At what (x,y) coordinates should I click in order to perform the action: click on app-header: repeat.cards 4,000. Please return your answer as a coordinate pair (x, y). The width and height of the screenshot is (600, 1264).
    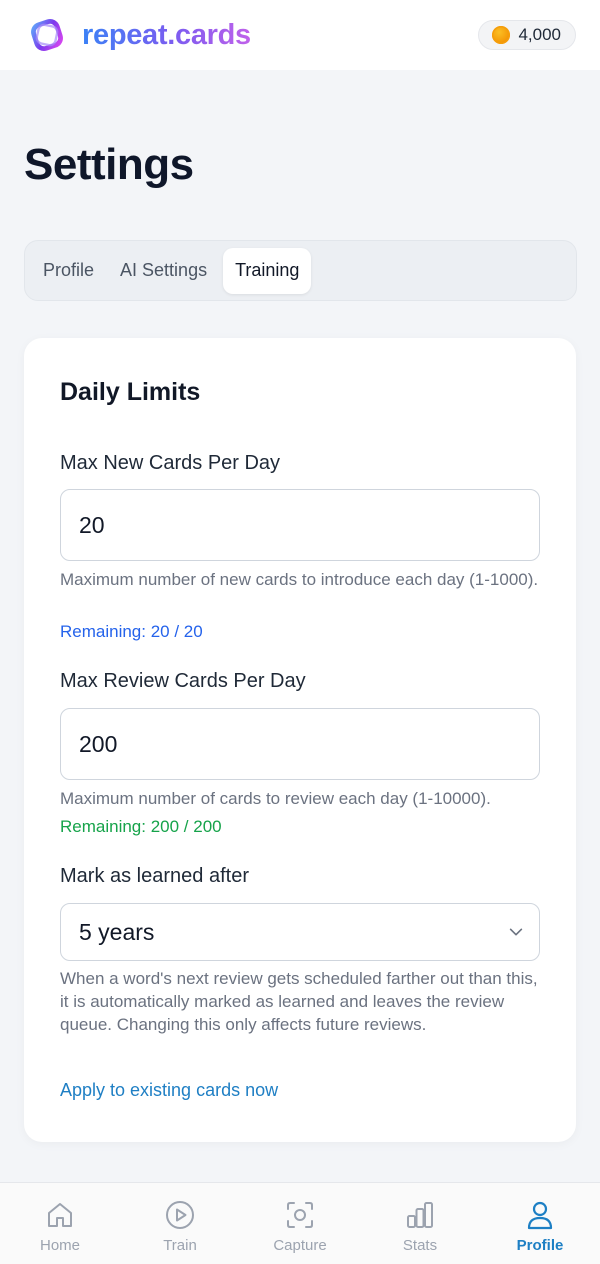
    Looking at the image, I should click on (300, 35).